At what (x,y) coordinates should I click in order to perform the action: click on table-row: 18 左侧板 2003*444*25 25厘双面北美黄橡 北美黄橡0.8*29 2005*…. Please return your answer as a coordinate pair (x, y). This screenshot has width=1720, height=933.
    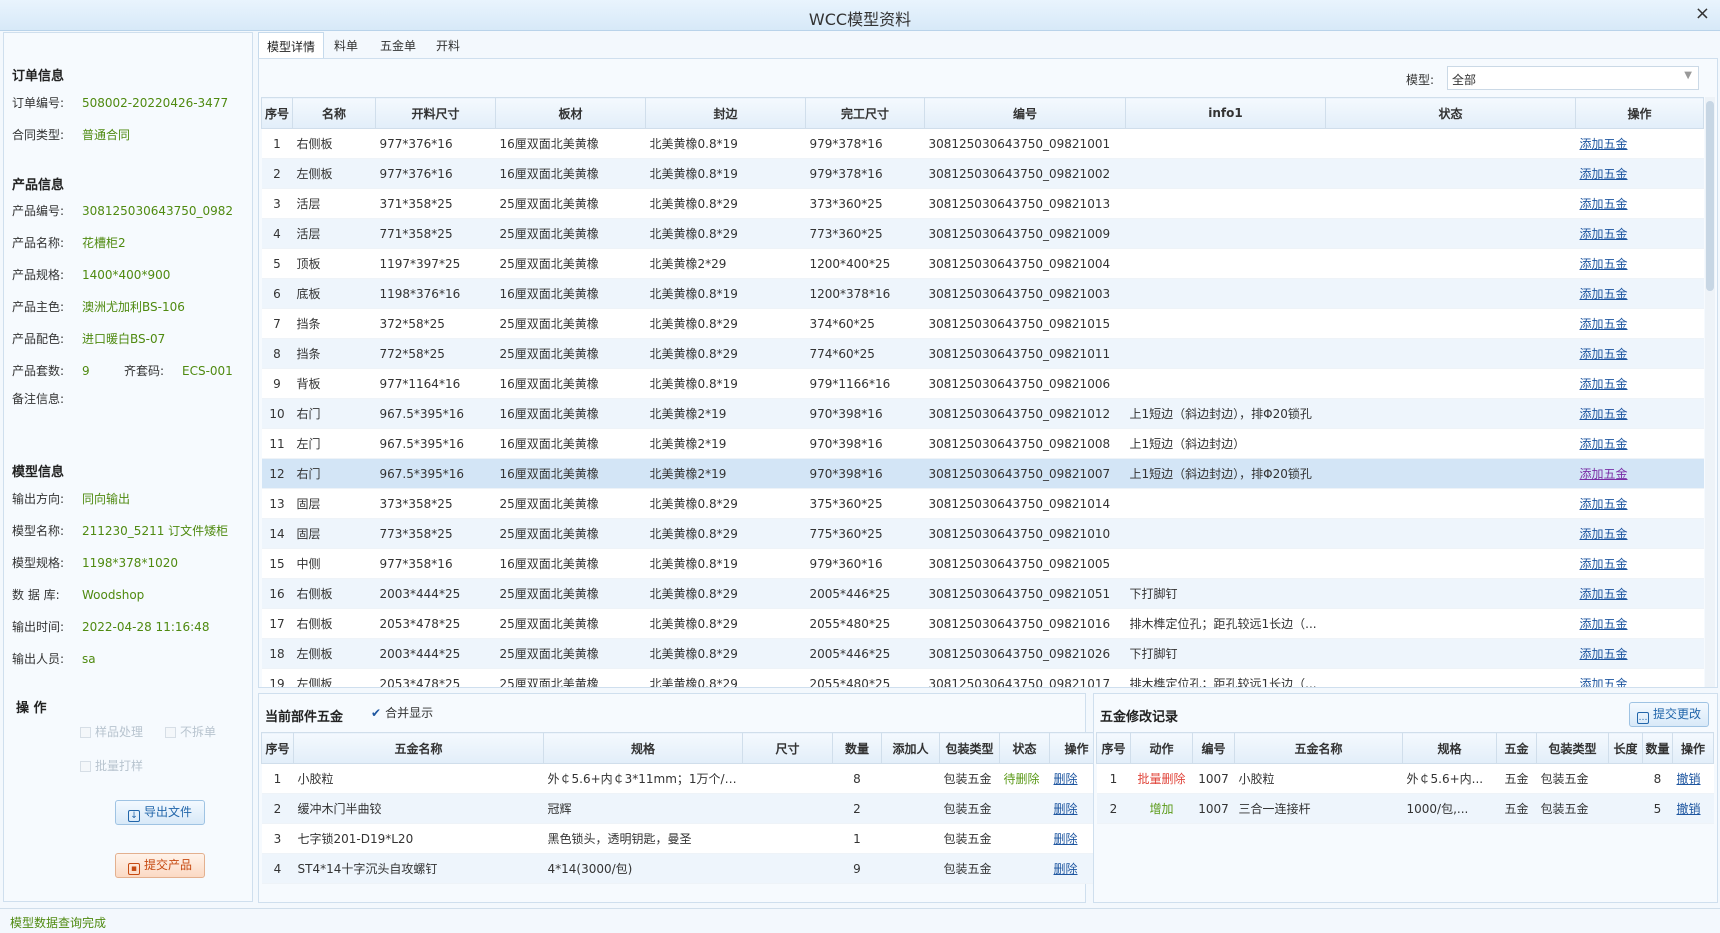
    Looking at the image, I should click on (982, 653).